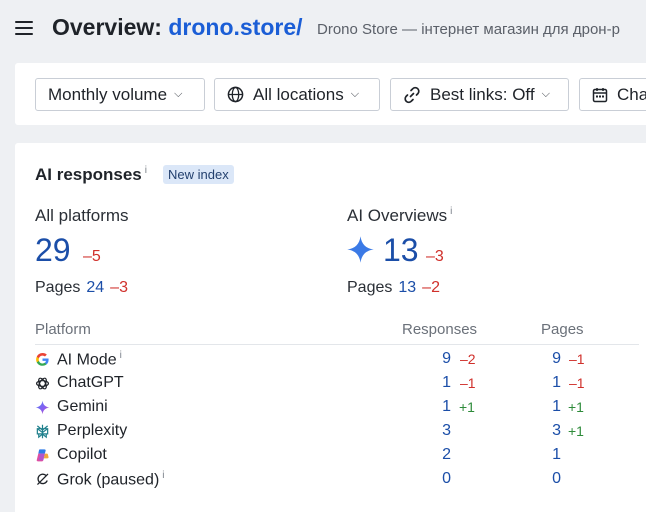 The height and width of the screenshot is (512, 646). I want to click on calendar-icon, so click(600, 94).